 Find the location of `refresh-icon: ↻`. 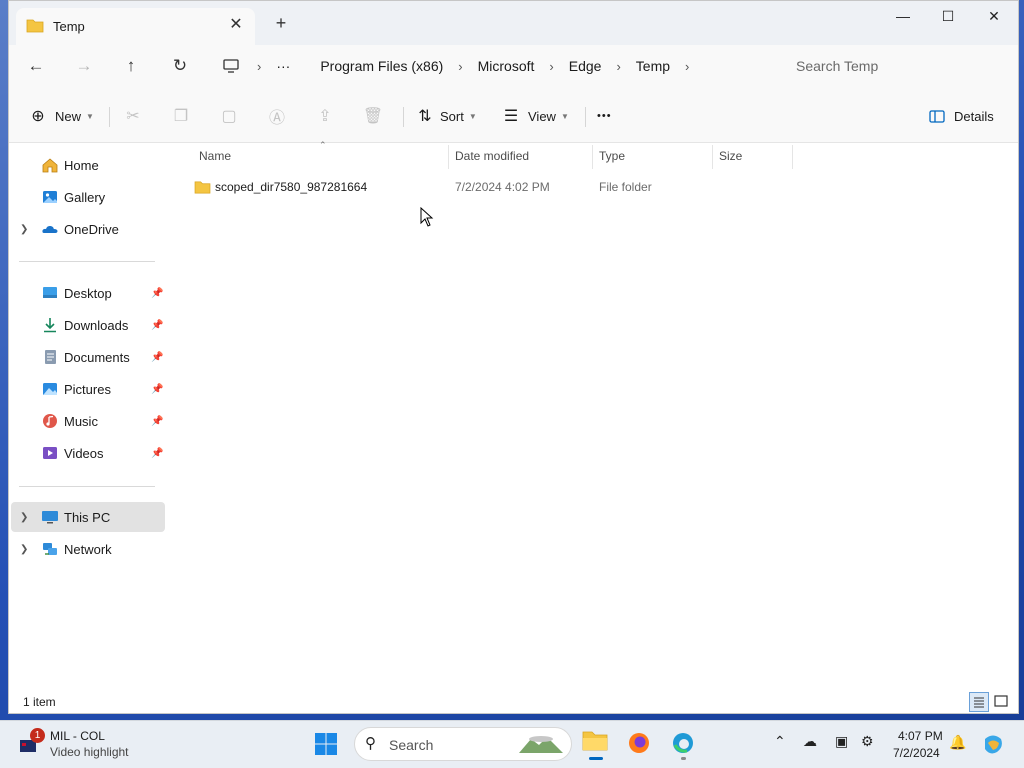

refresh-icon: ↻ is located at coordinates (180, 65).